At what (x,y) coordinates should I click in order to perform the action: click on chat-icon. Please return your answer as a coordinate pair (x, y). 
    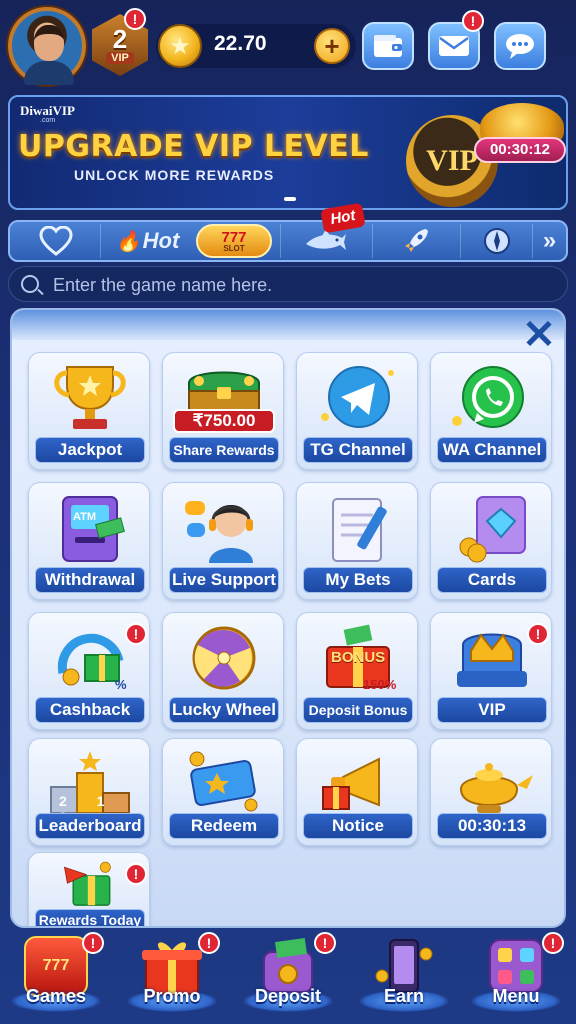
    Looking at the image, I should click on (520, 46).